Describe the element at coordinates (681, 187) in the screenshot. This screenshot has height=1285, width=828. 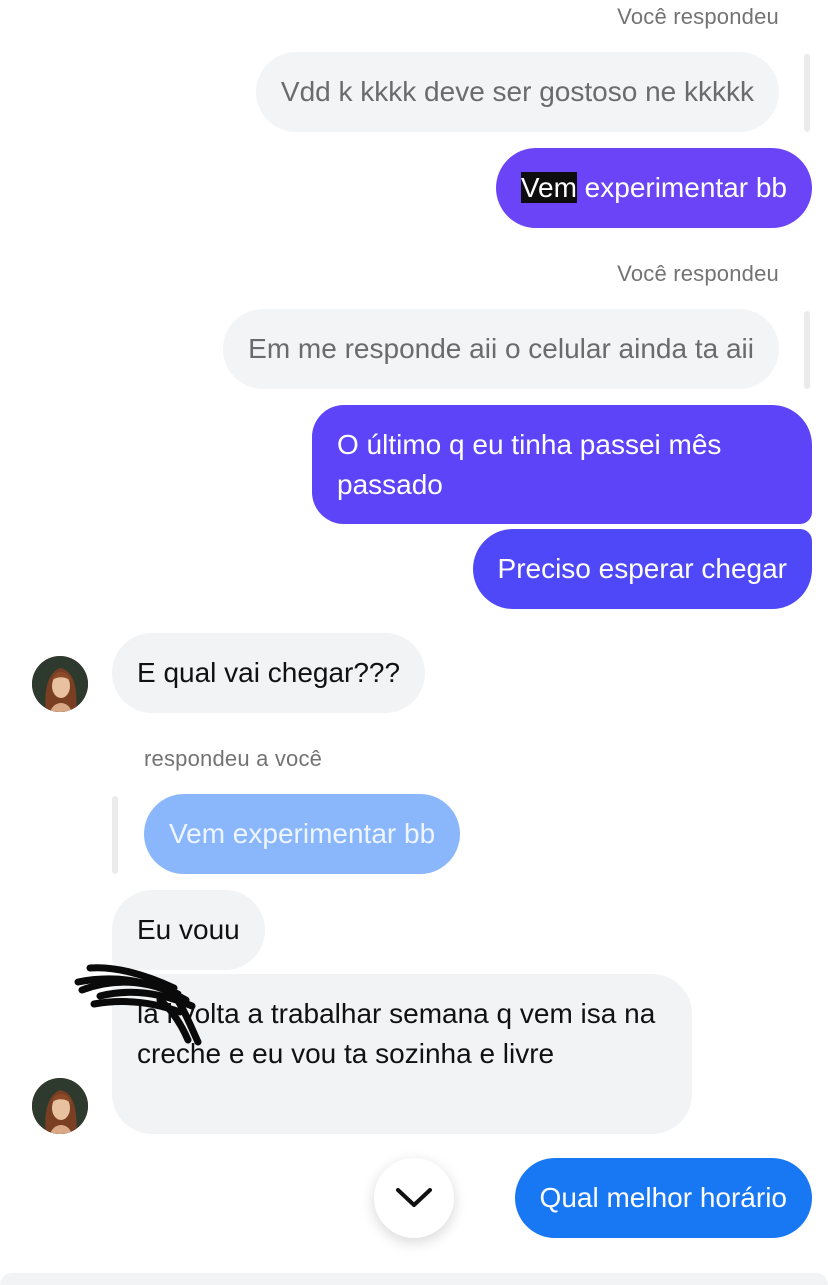
I see `message-text: experimentar bb` at that location.